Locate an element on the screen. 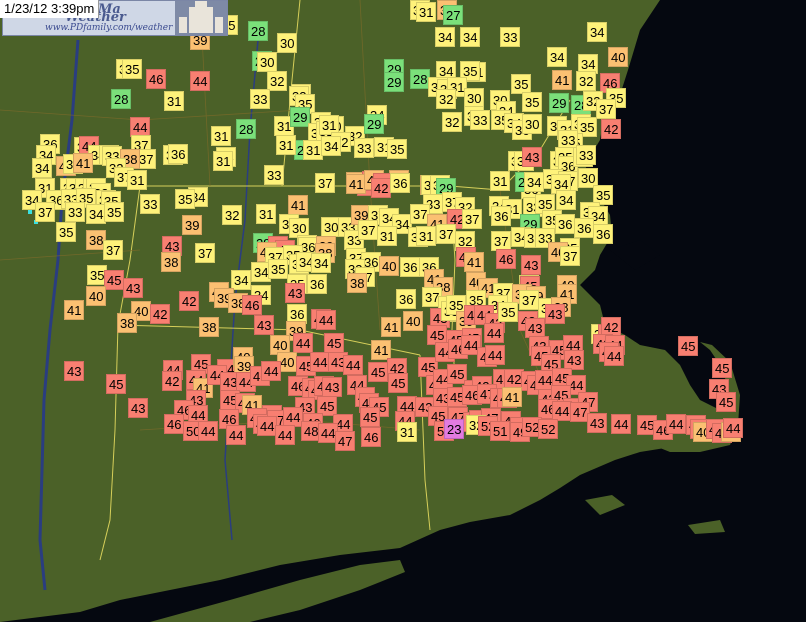  temp-label: 51 is located at coordinates (500, 431).